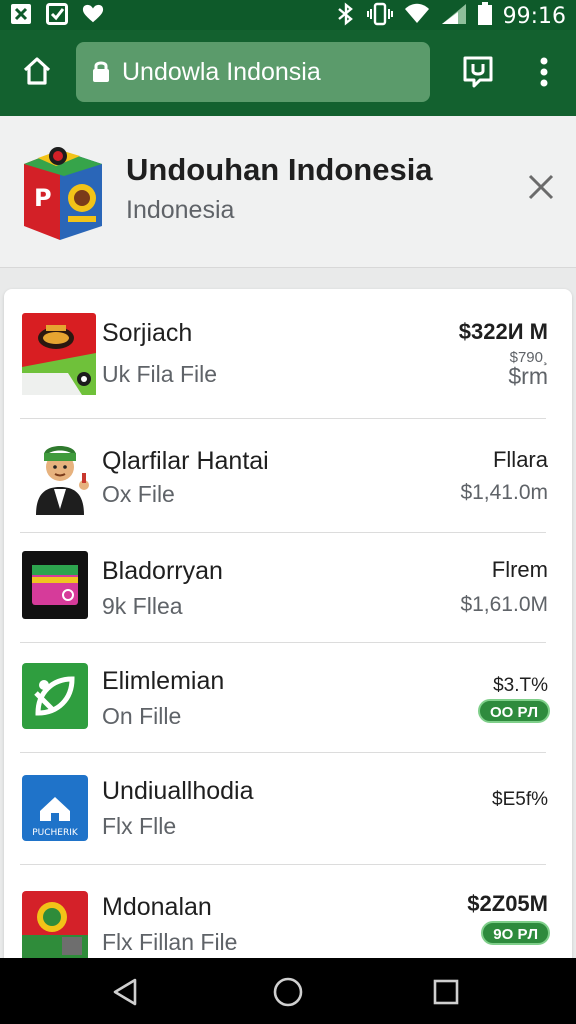 This screenshot has width=576, height=1024. I want to click on battery-icon, so click(485, 16).